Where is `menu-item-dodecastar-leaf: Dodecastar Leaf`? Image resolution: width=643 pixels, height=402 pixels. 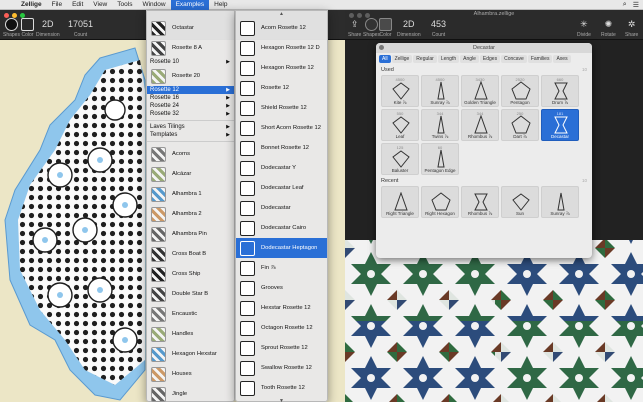 menu-item-dodecastar-leaf: Dodecastar Leaf is located at coordinates (281, 188).